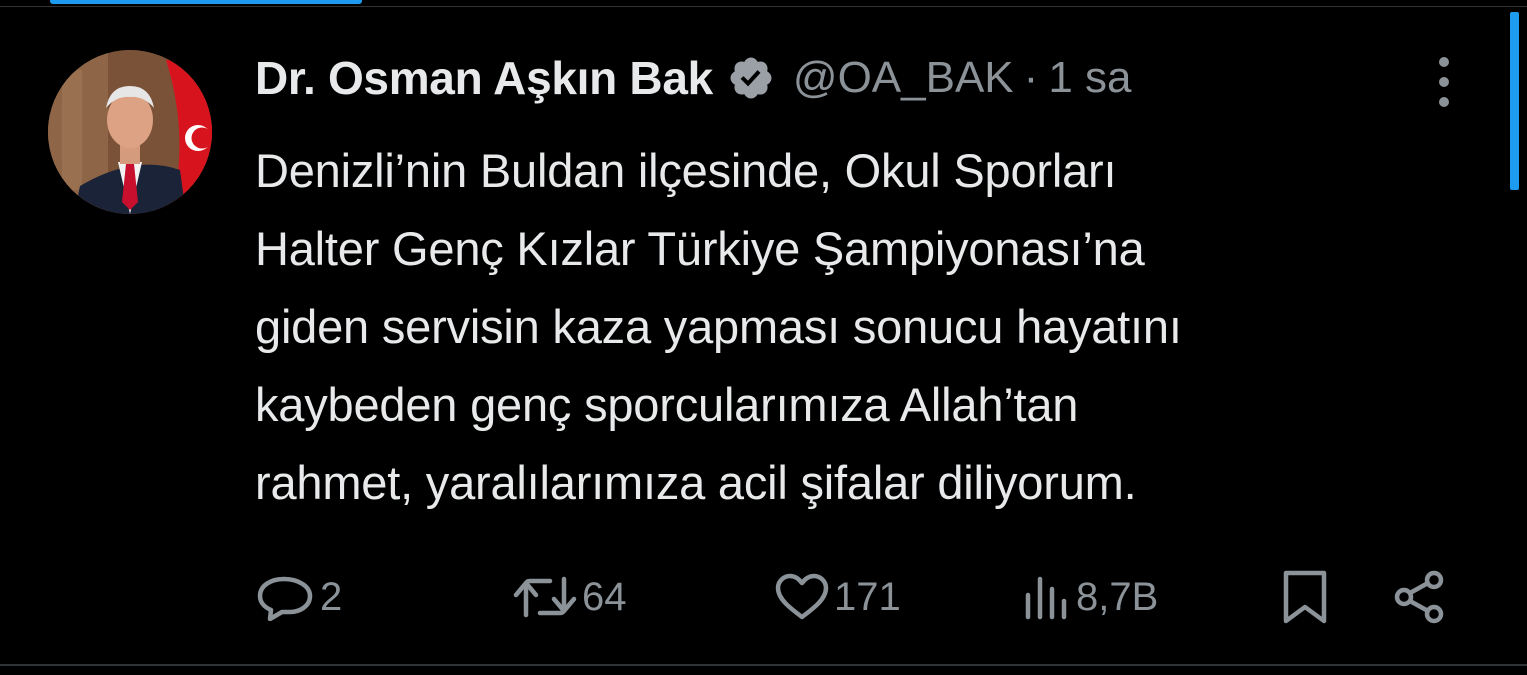 This screenshot has height=675, width=1527. I want to click on share-icon, so click(1419, 597).